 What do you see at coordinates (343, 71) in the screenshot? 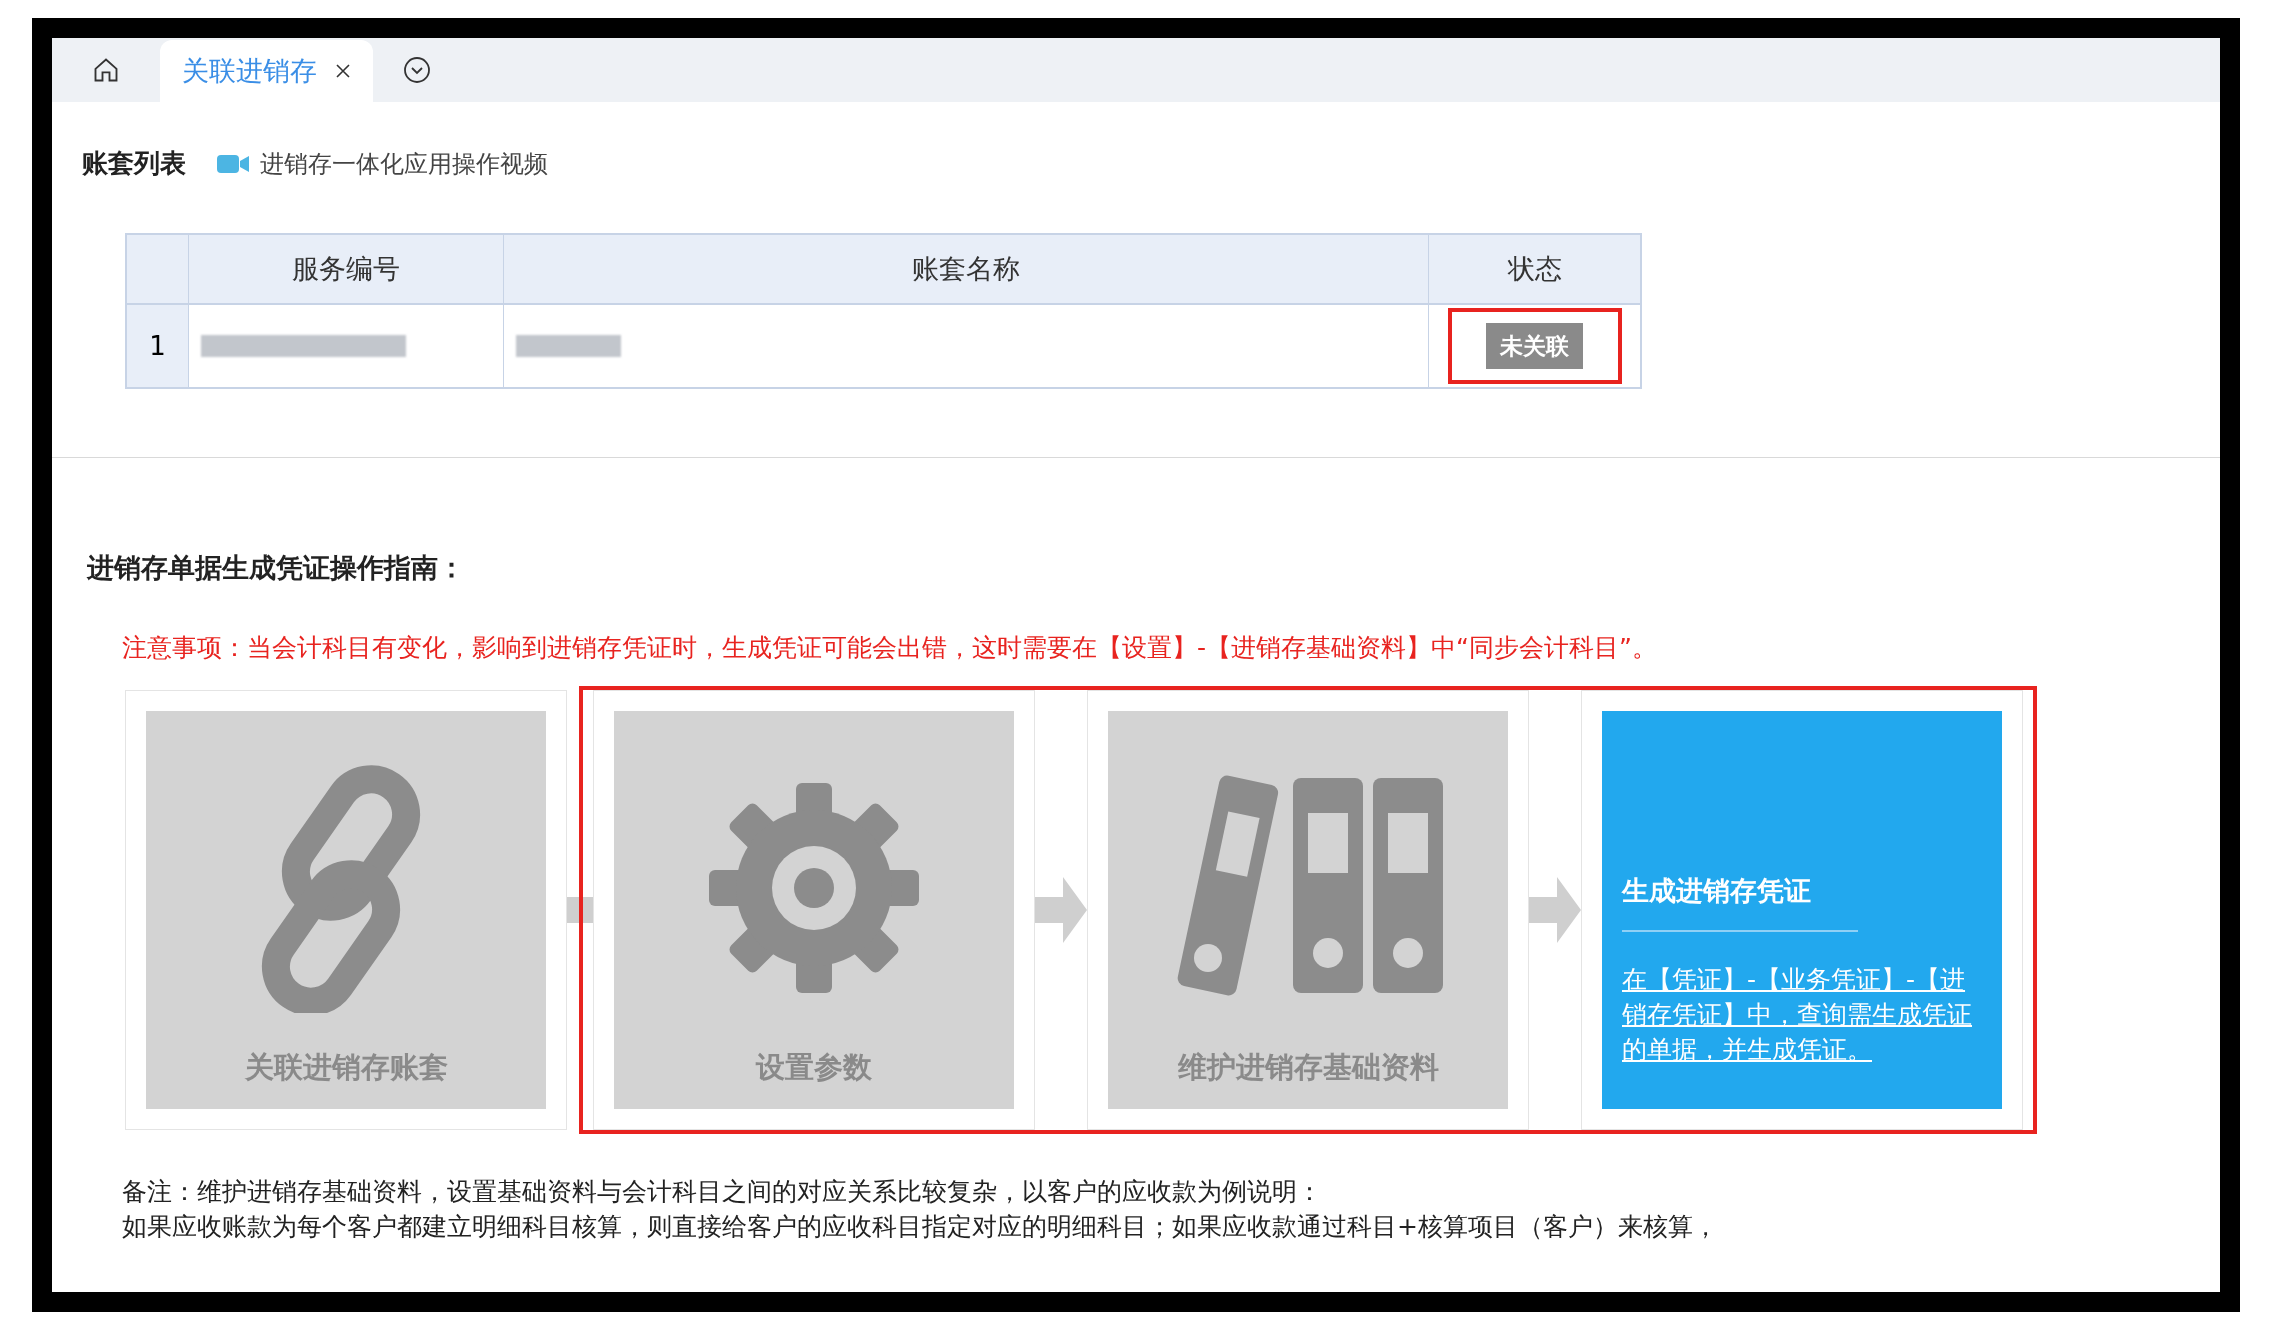
I see `close-icon` at bounding box center [343, 71].